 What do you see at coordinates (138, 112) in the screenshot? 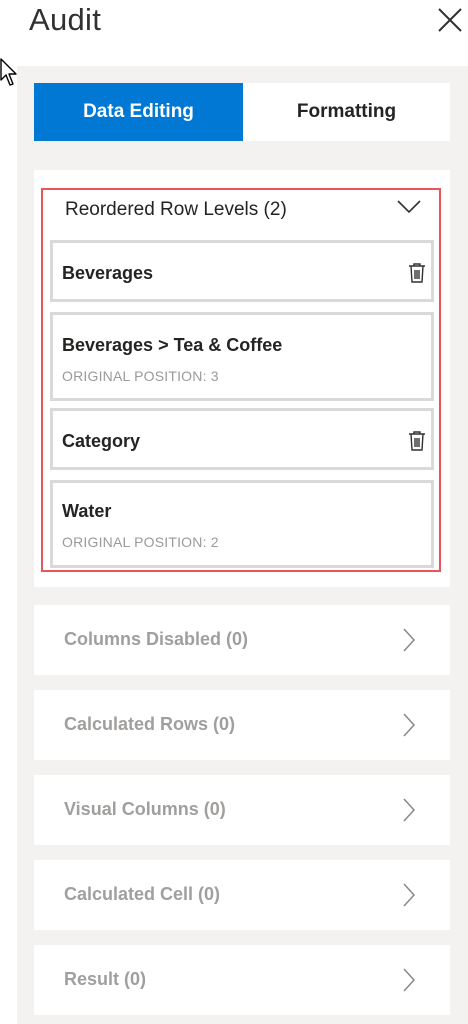
I see `tab-data-editing: Data Editing` at bounding box center [138, 112].